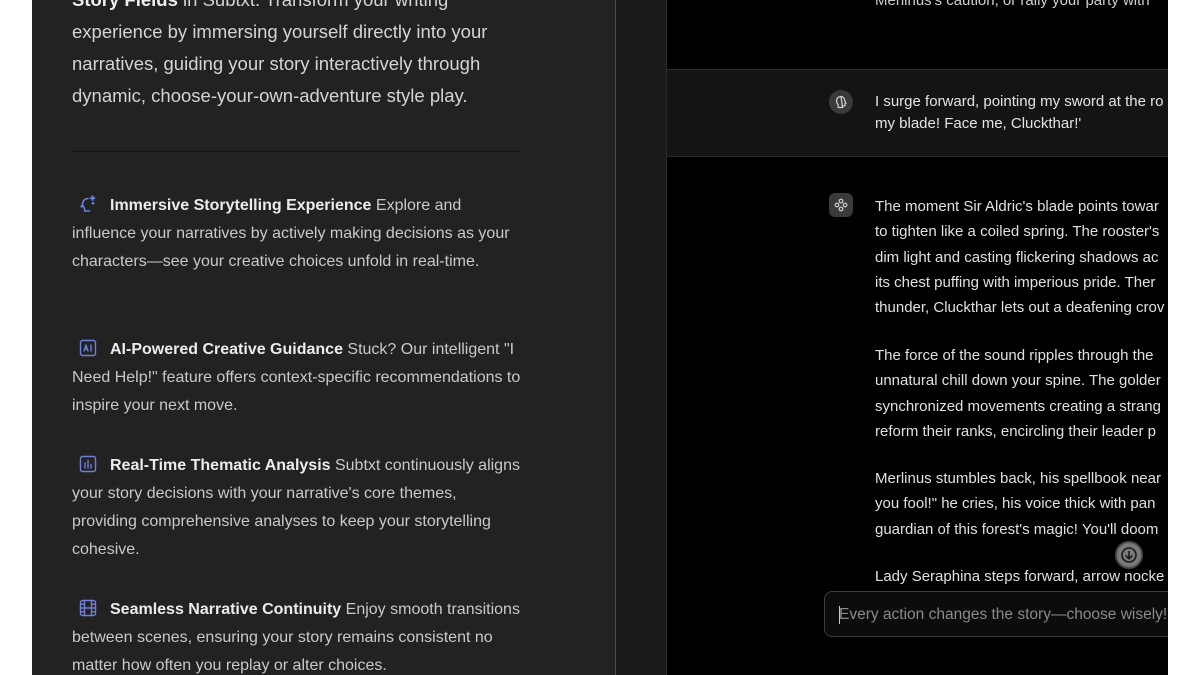  I want to click on message-line: synchronized movements creating a strang, so click(1018, 406).